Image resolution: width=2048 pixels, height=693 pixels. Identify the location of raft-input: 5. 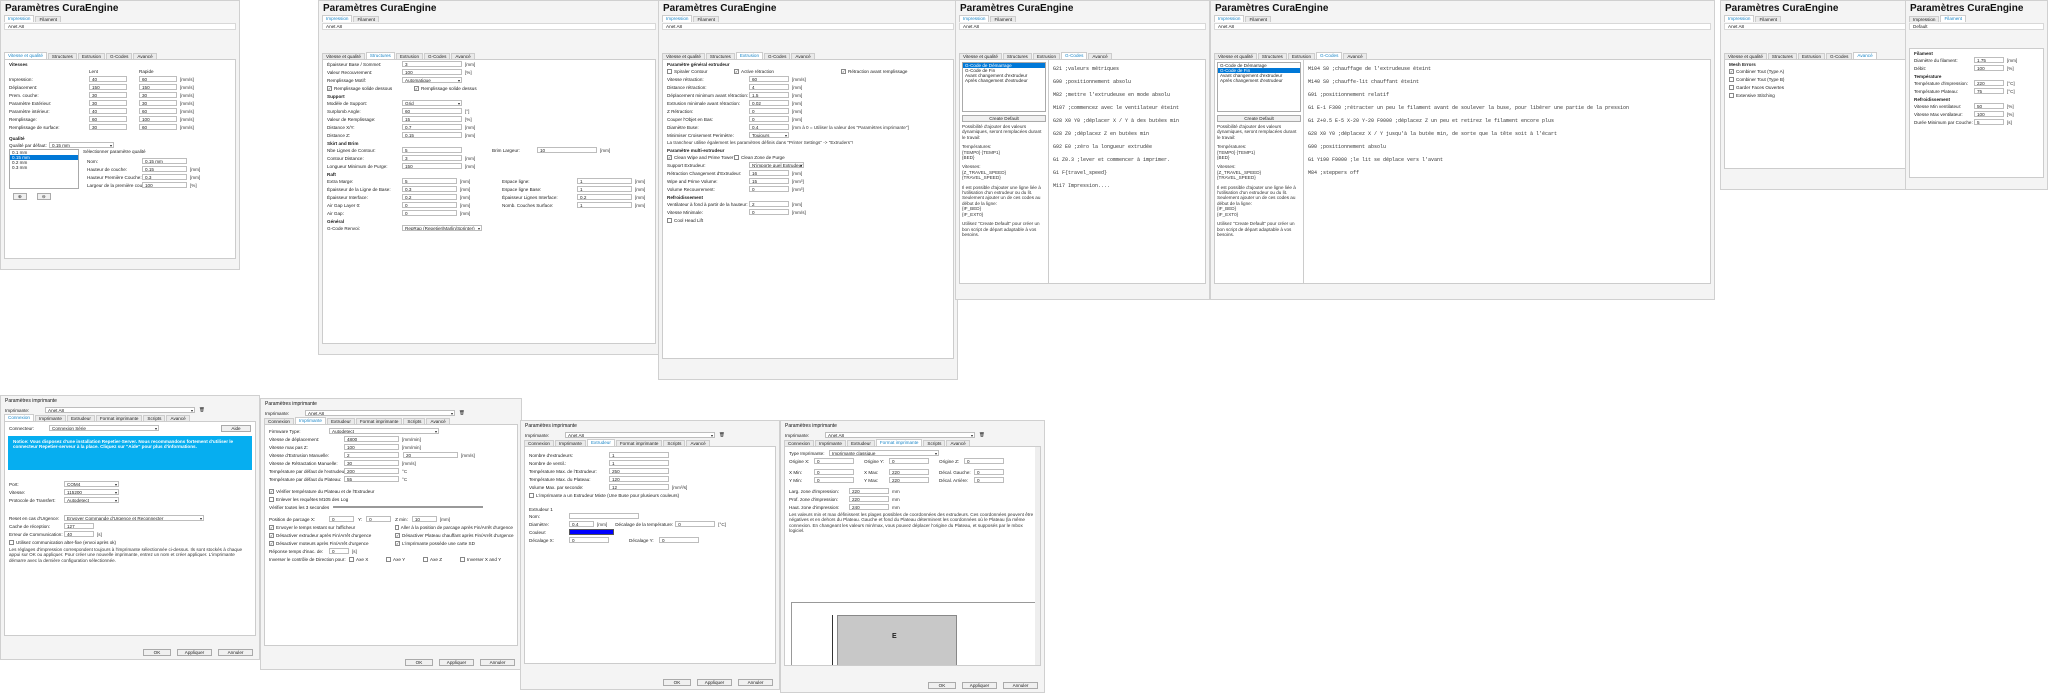
(429, 181).